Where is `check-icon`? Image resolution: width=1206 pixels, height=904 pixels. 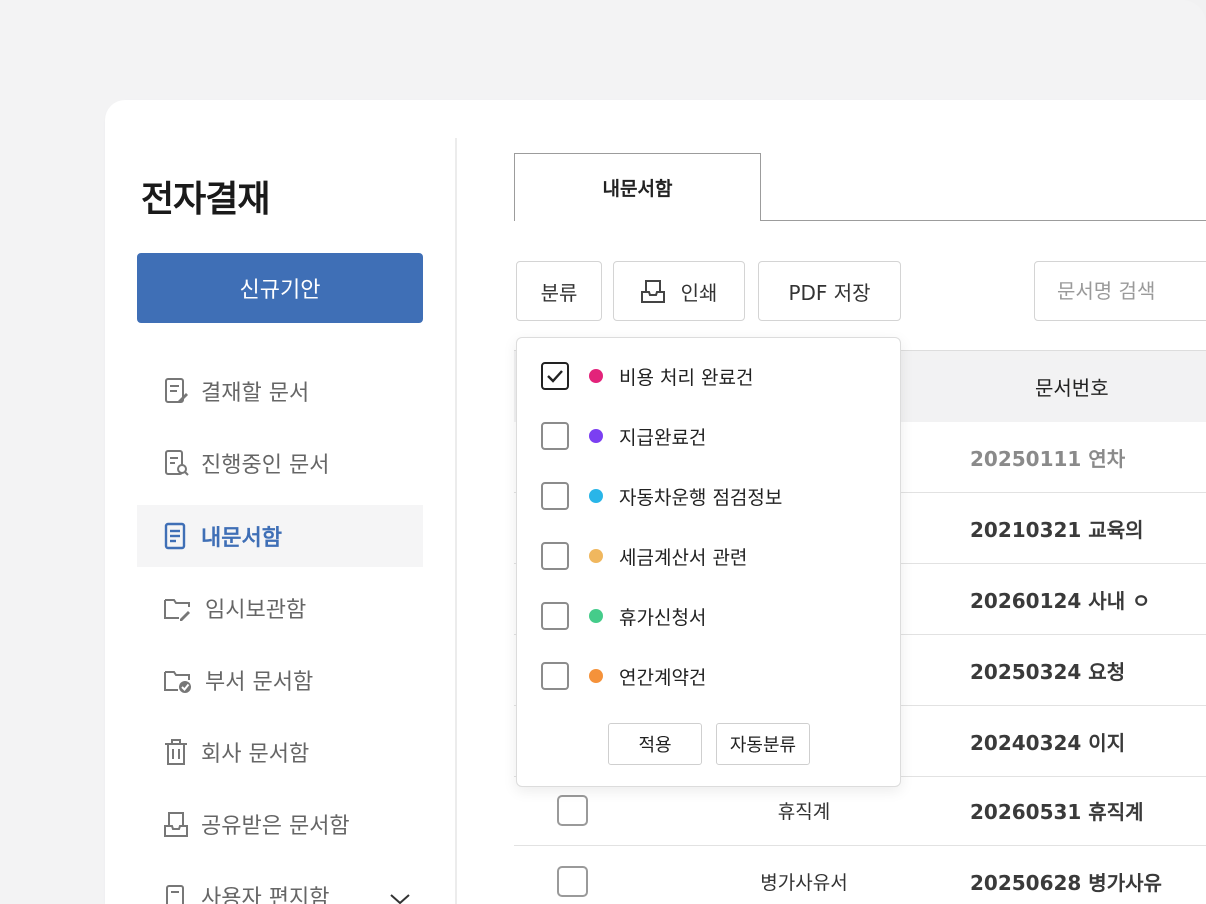 check-icon is located at coordinates (555, 376).